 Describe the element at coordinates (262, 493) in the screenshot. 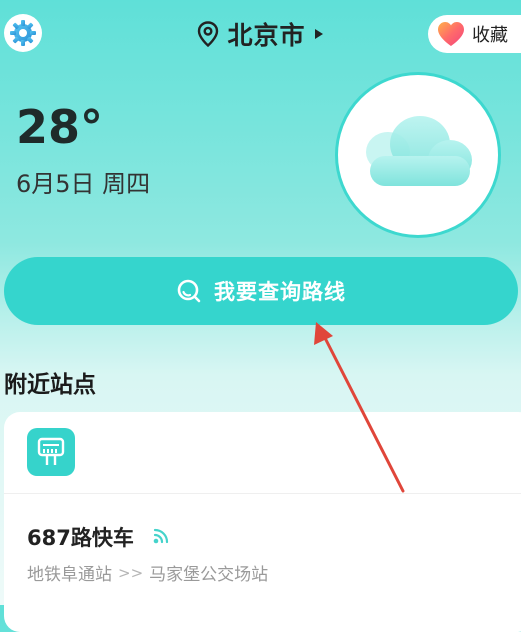

I see `card-divider` at that location.